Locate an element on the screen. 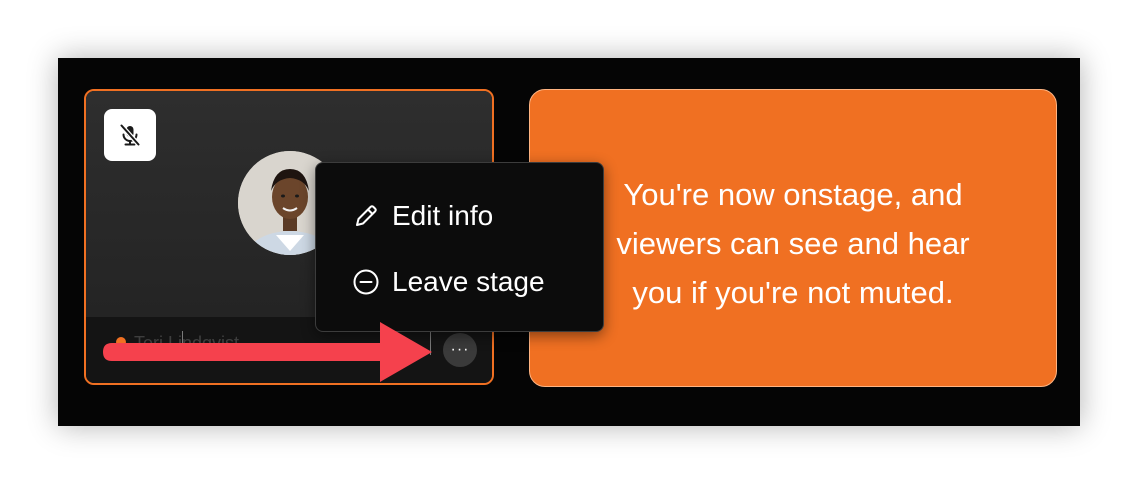 This screenshot has height=484, width=1138. onstage-notice-line: You're now onstage, and is located at coordinates (793, 194).